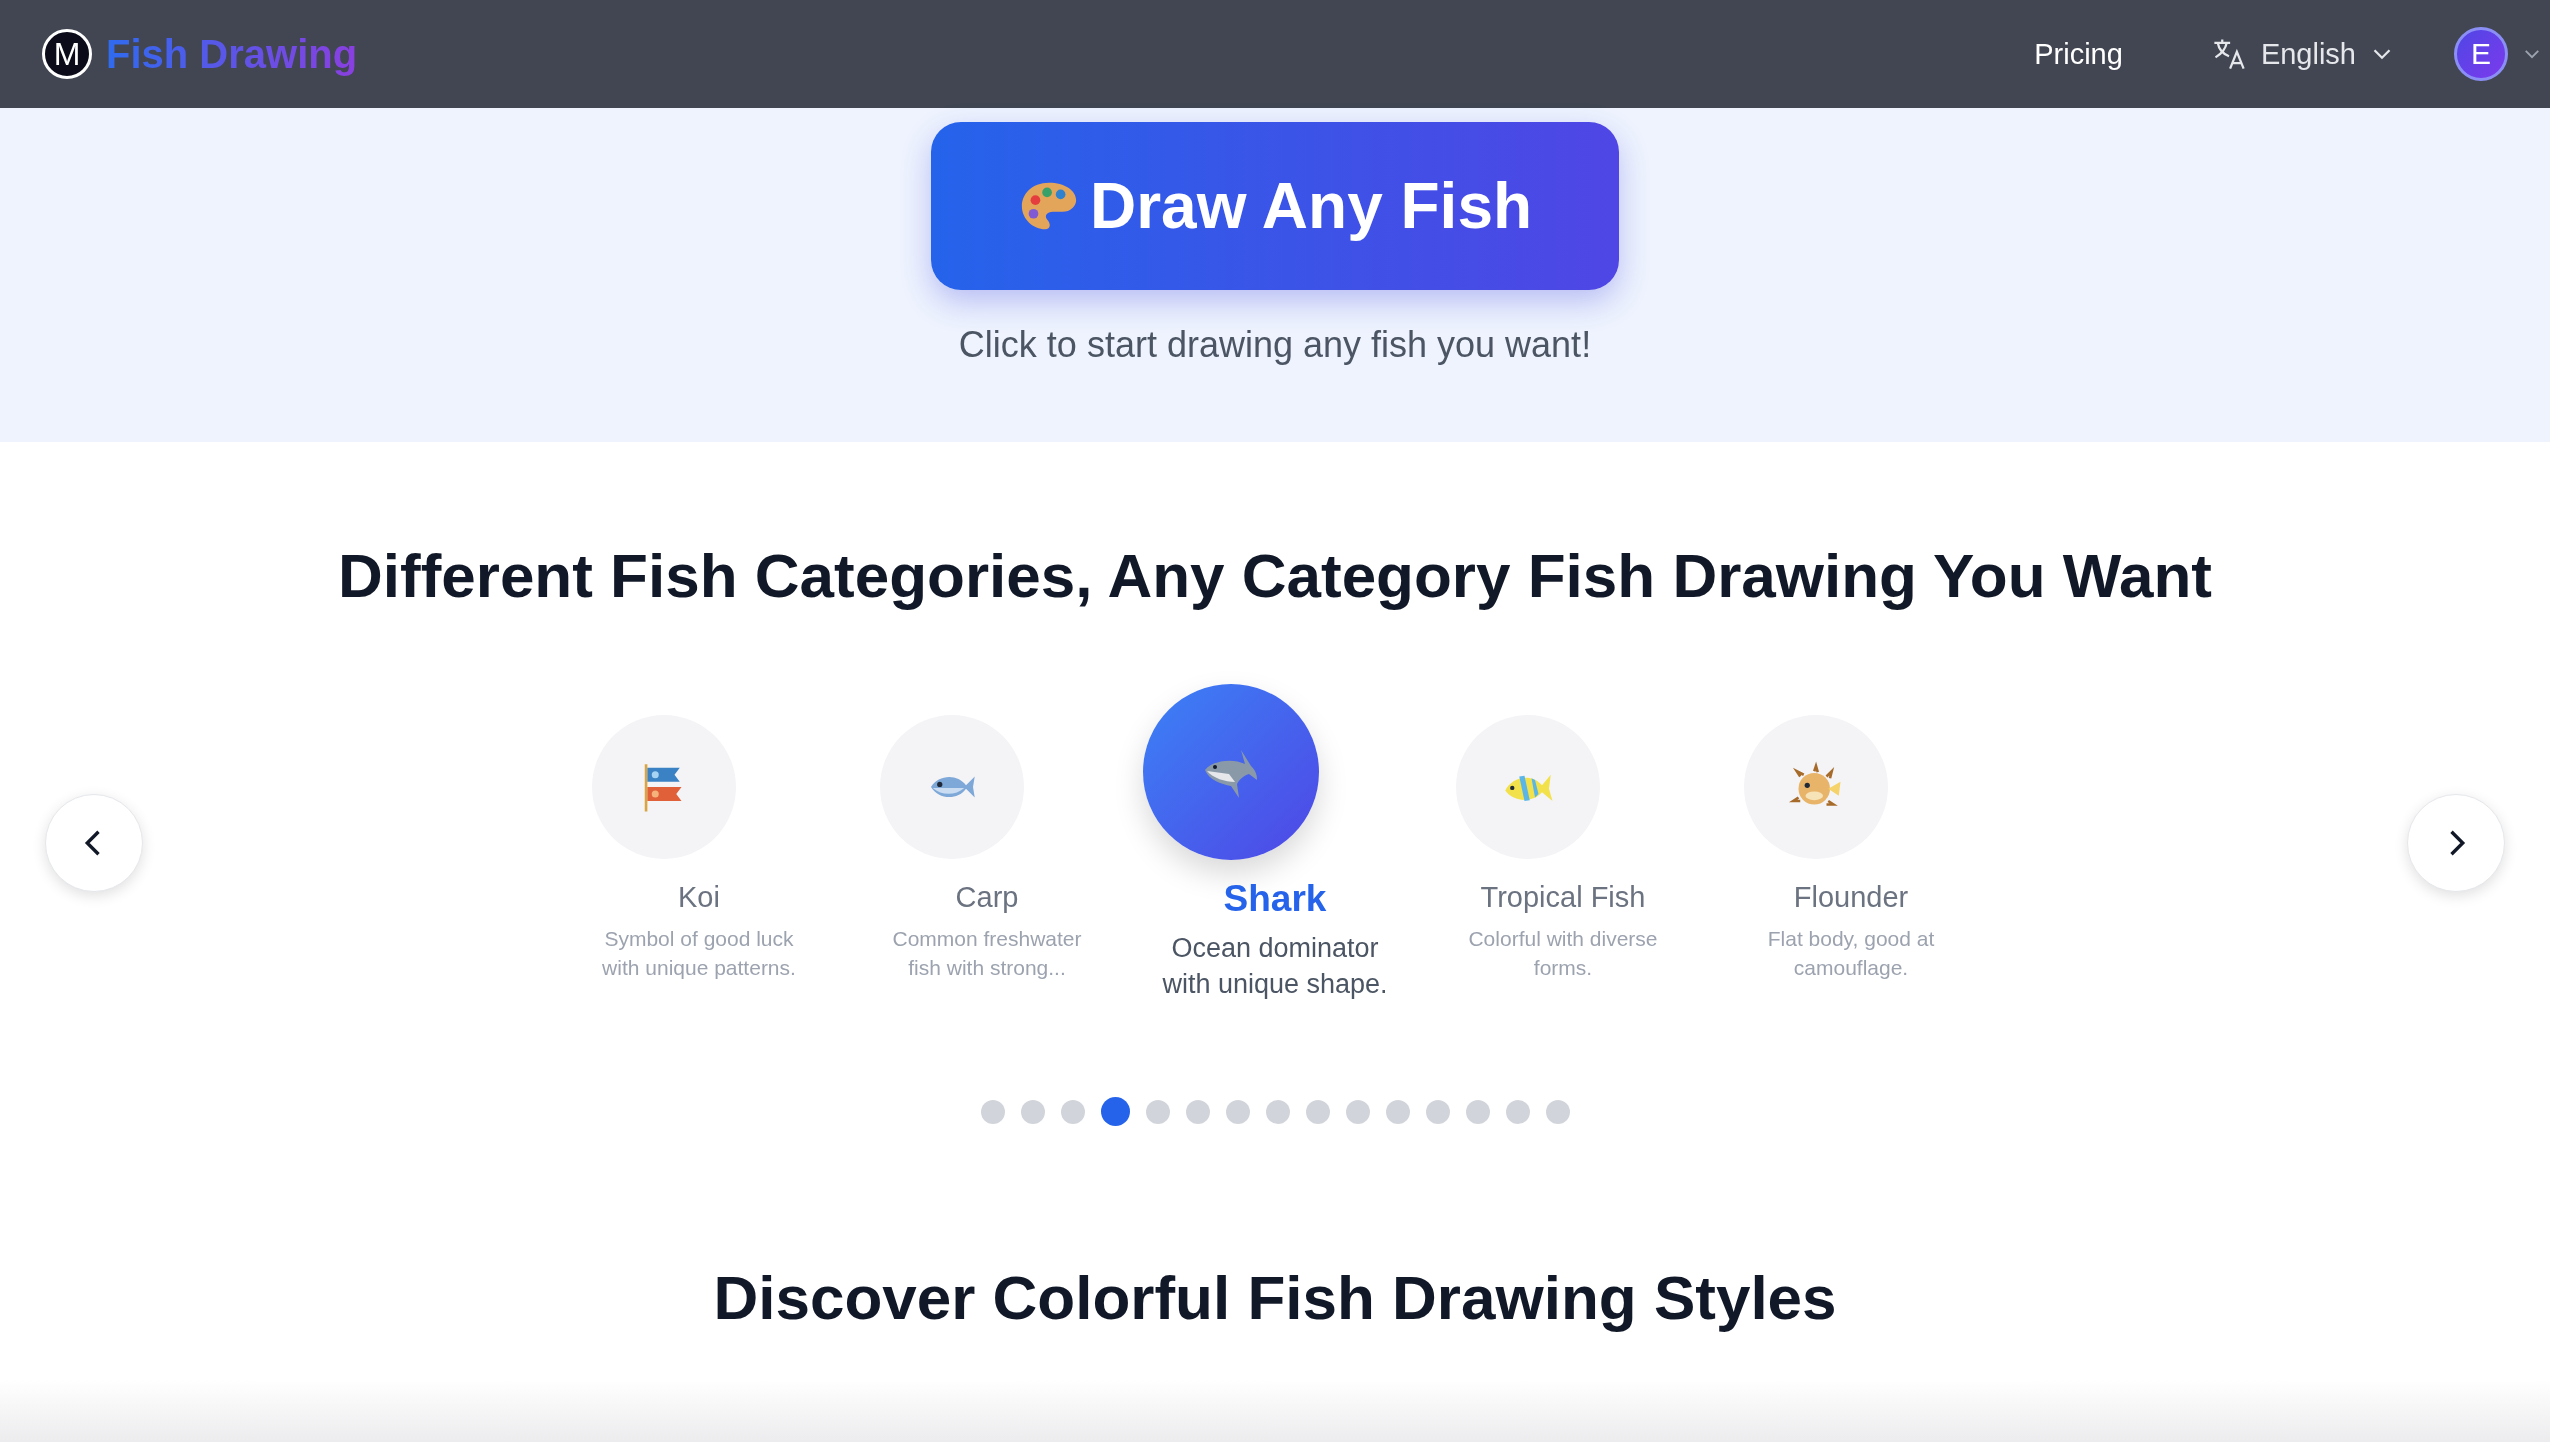 The image size is (2550, 1442). I want to click on category-name: Tropical Fish, so click(1563, 897).